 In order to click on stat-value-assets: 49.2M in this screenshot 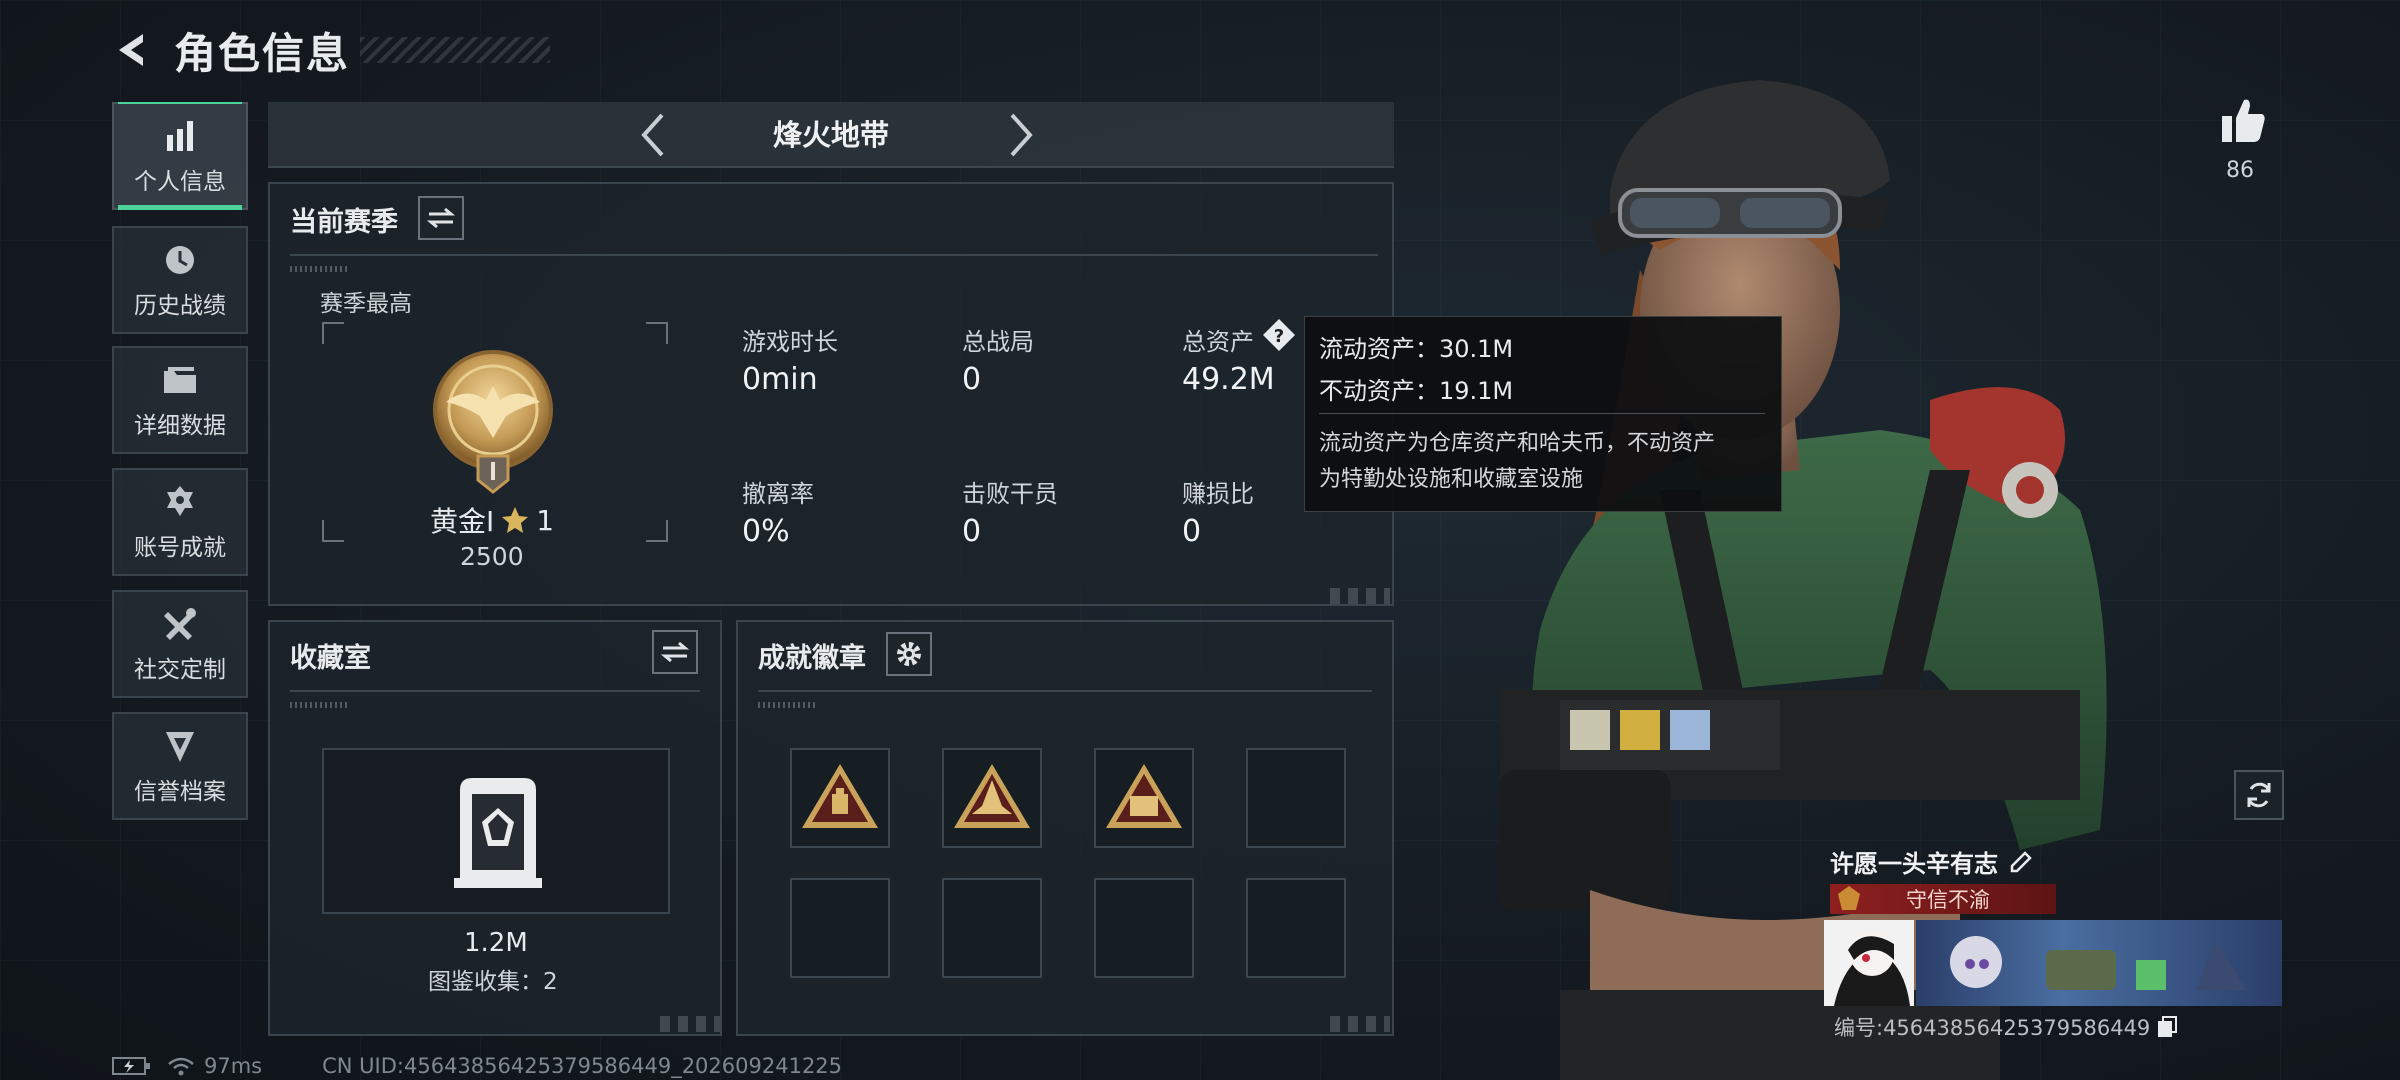, I will do `click(1228, 379)`.